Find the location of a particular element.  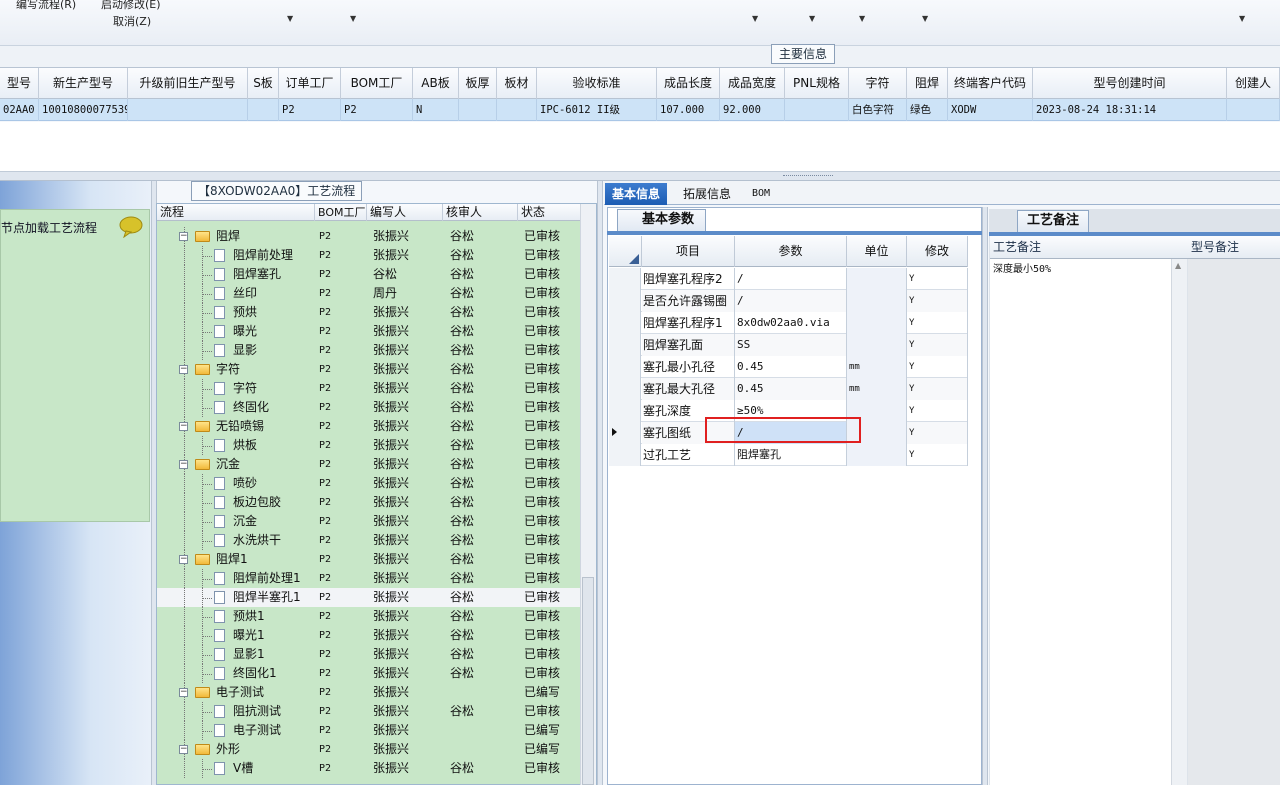

table-cell: 02AA0 is located at coordinates (19, 110).